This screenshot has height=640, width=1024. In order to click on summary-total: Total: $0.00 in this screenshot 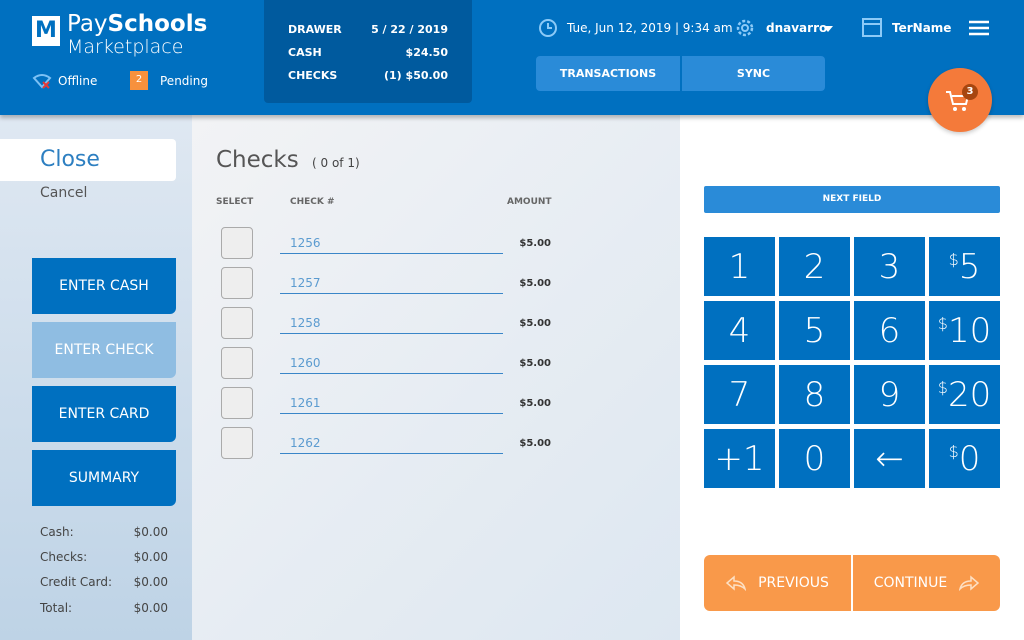, I will do `click(104, 608)`.